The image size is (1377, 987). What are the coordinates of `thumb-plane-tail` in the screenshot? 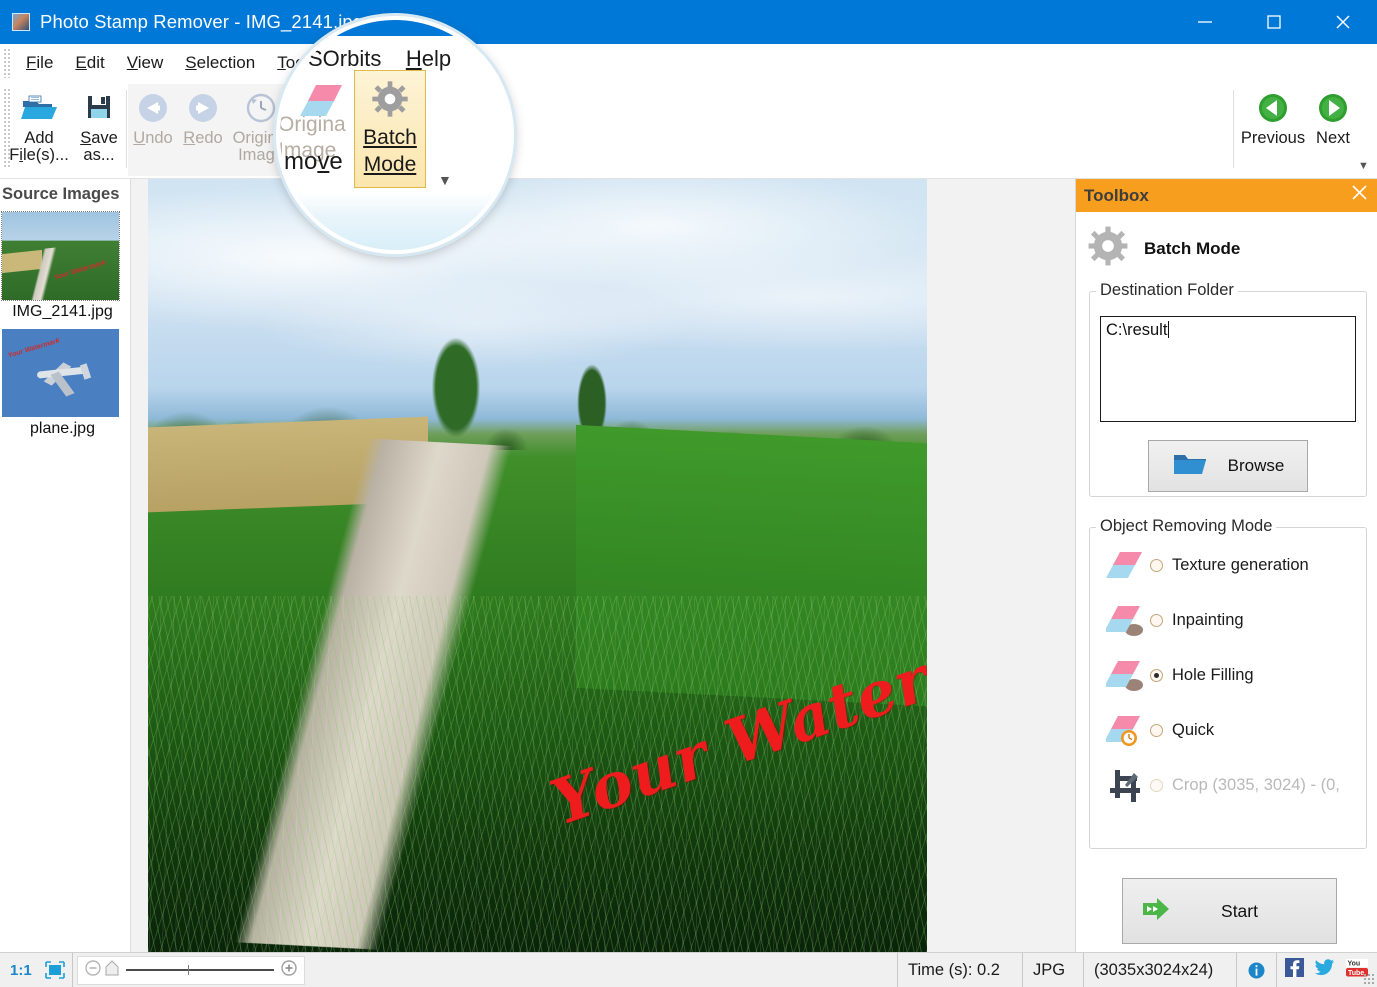 It's located at (85, 371).